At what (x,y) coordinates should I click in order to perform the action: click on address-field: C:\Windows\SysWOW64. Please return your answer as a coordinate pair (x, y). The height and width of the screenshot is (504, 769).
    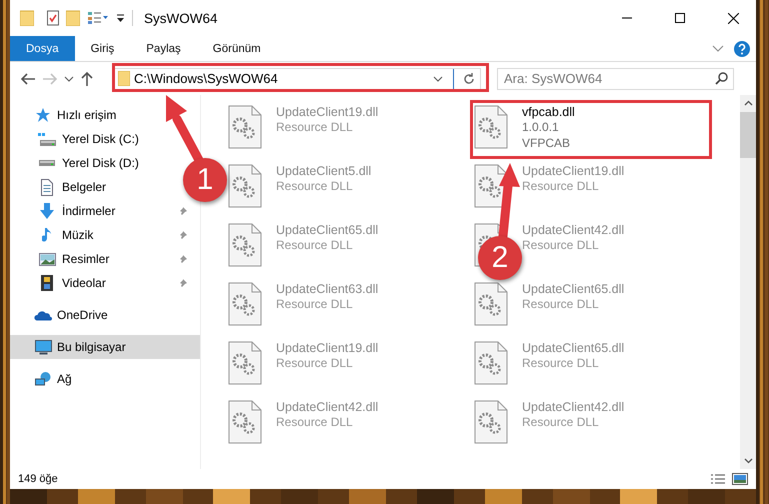
    Looking at the image, I should click on (297, 79).